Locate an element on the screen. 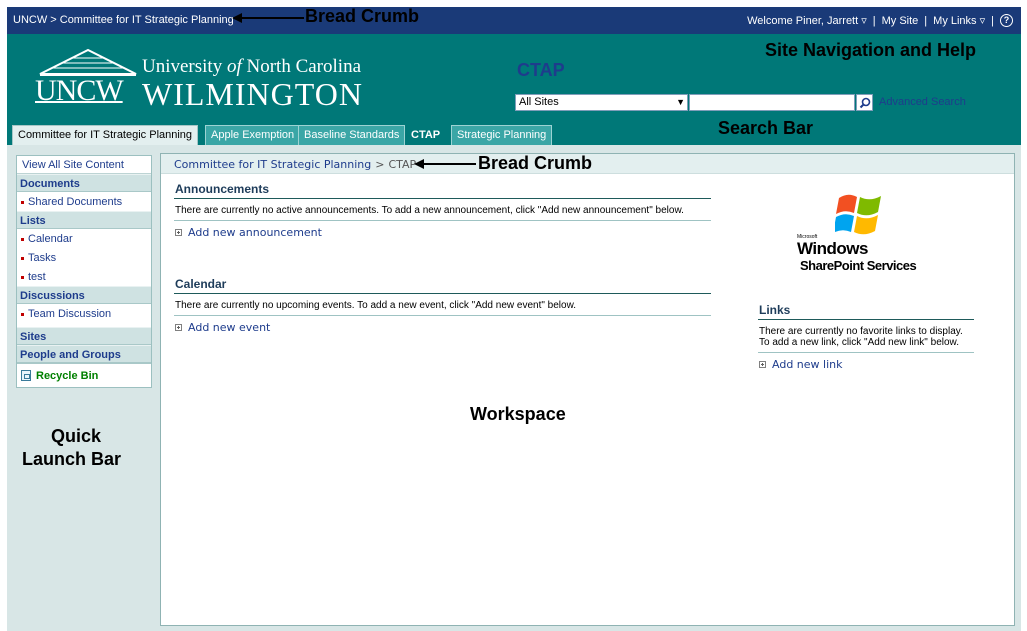  callout-workspace: Workspace is located at coordinates (518, 414).